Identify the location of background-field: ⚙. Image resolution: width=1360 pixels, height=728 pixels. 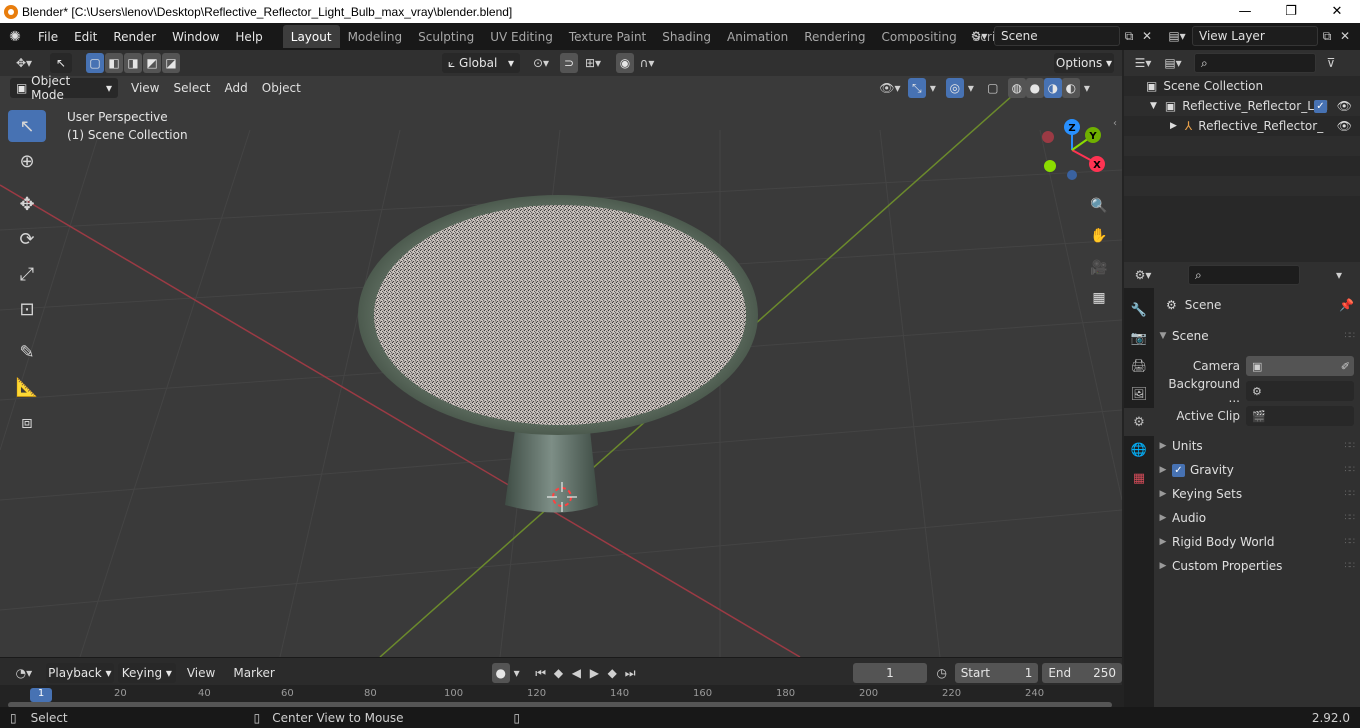
(1300, 391).